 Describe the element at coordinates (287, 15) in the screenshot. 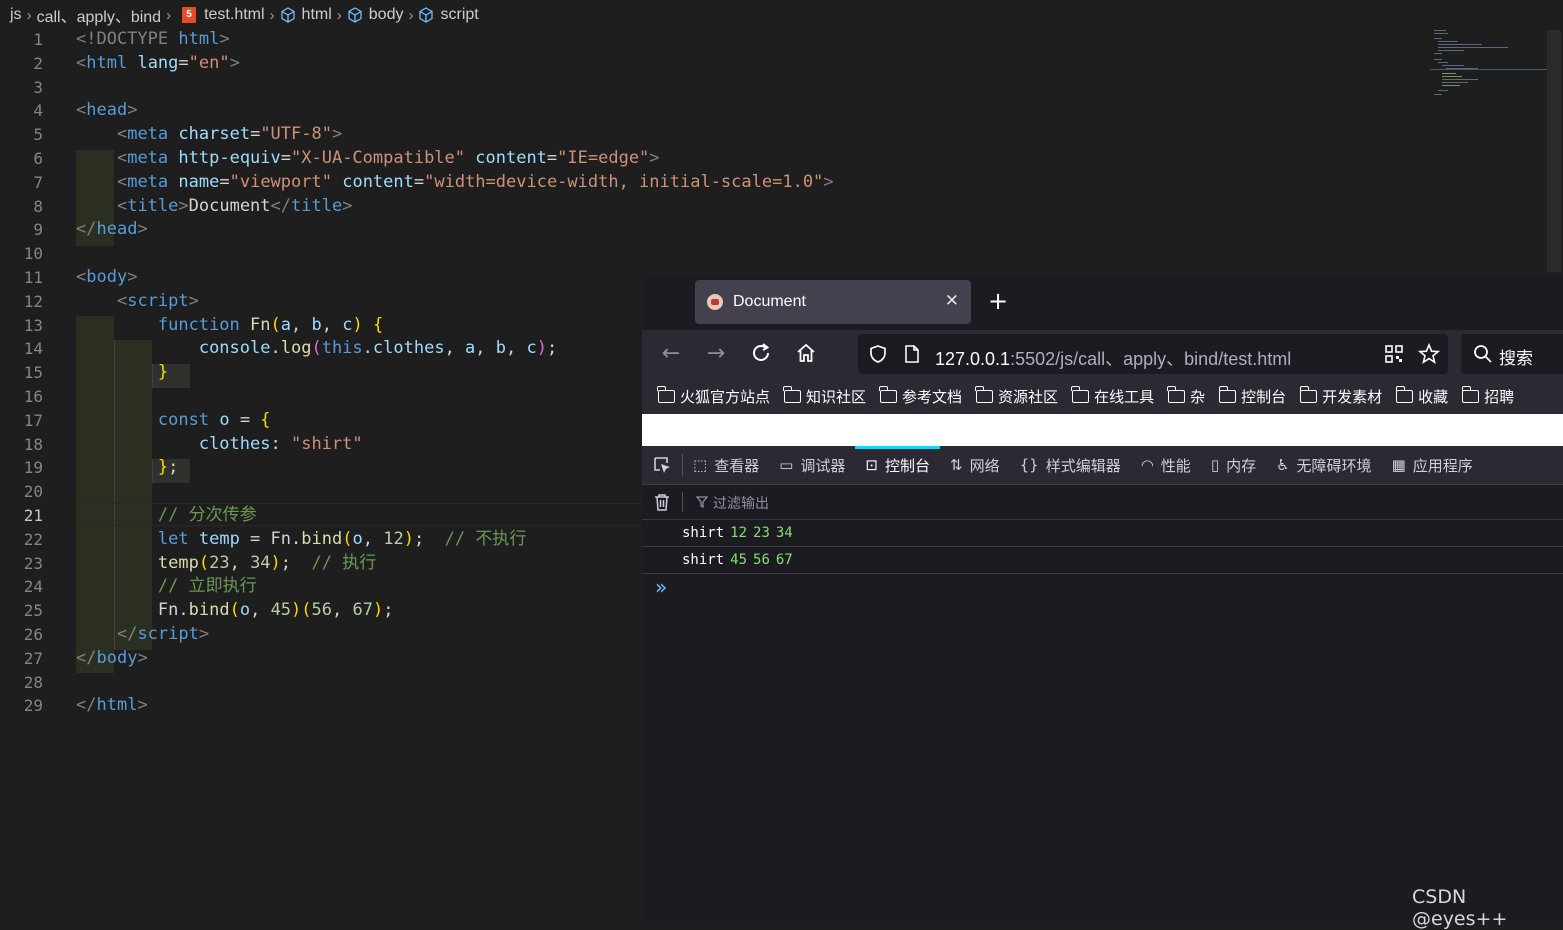

I see `symbol-element-icon` at that location.